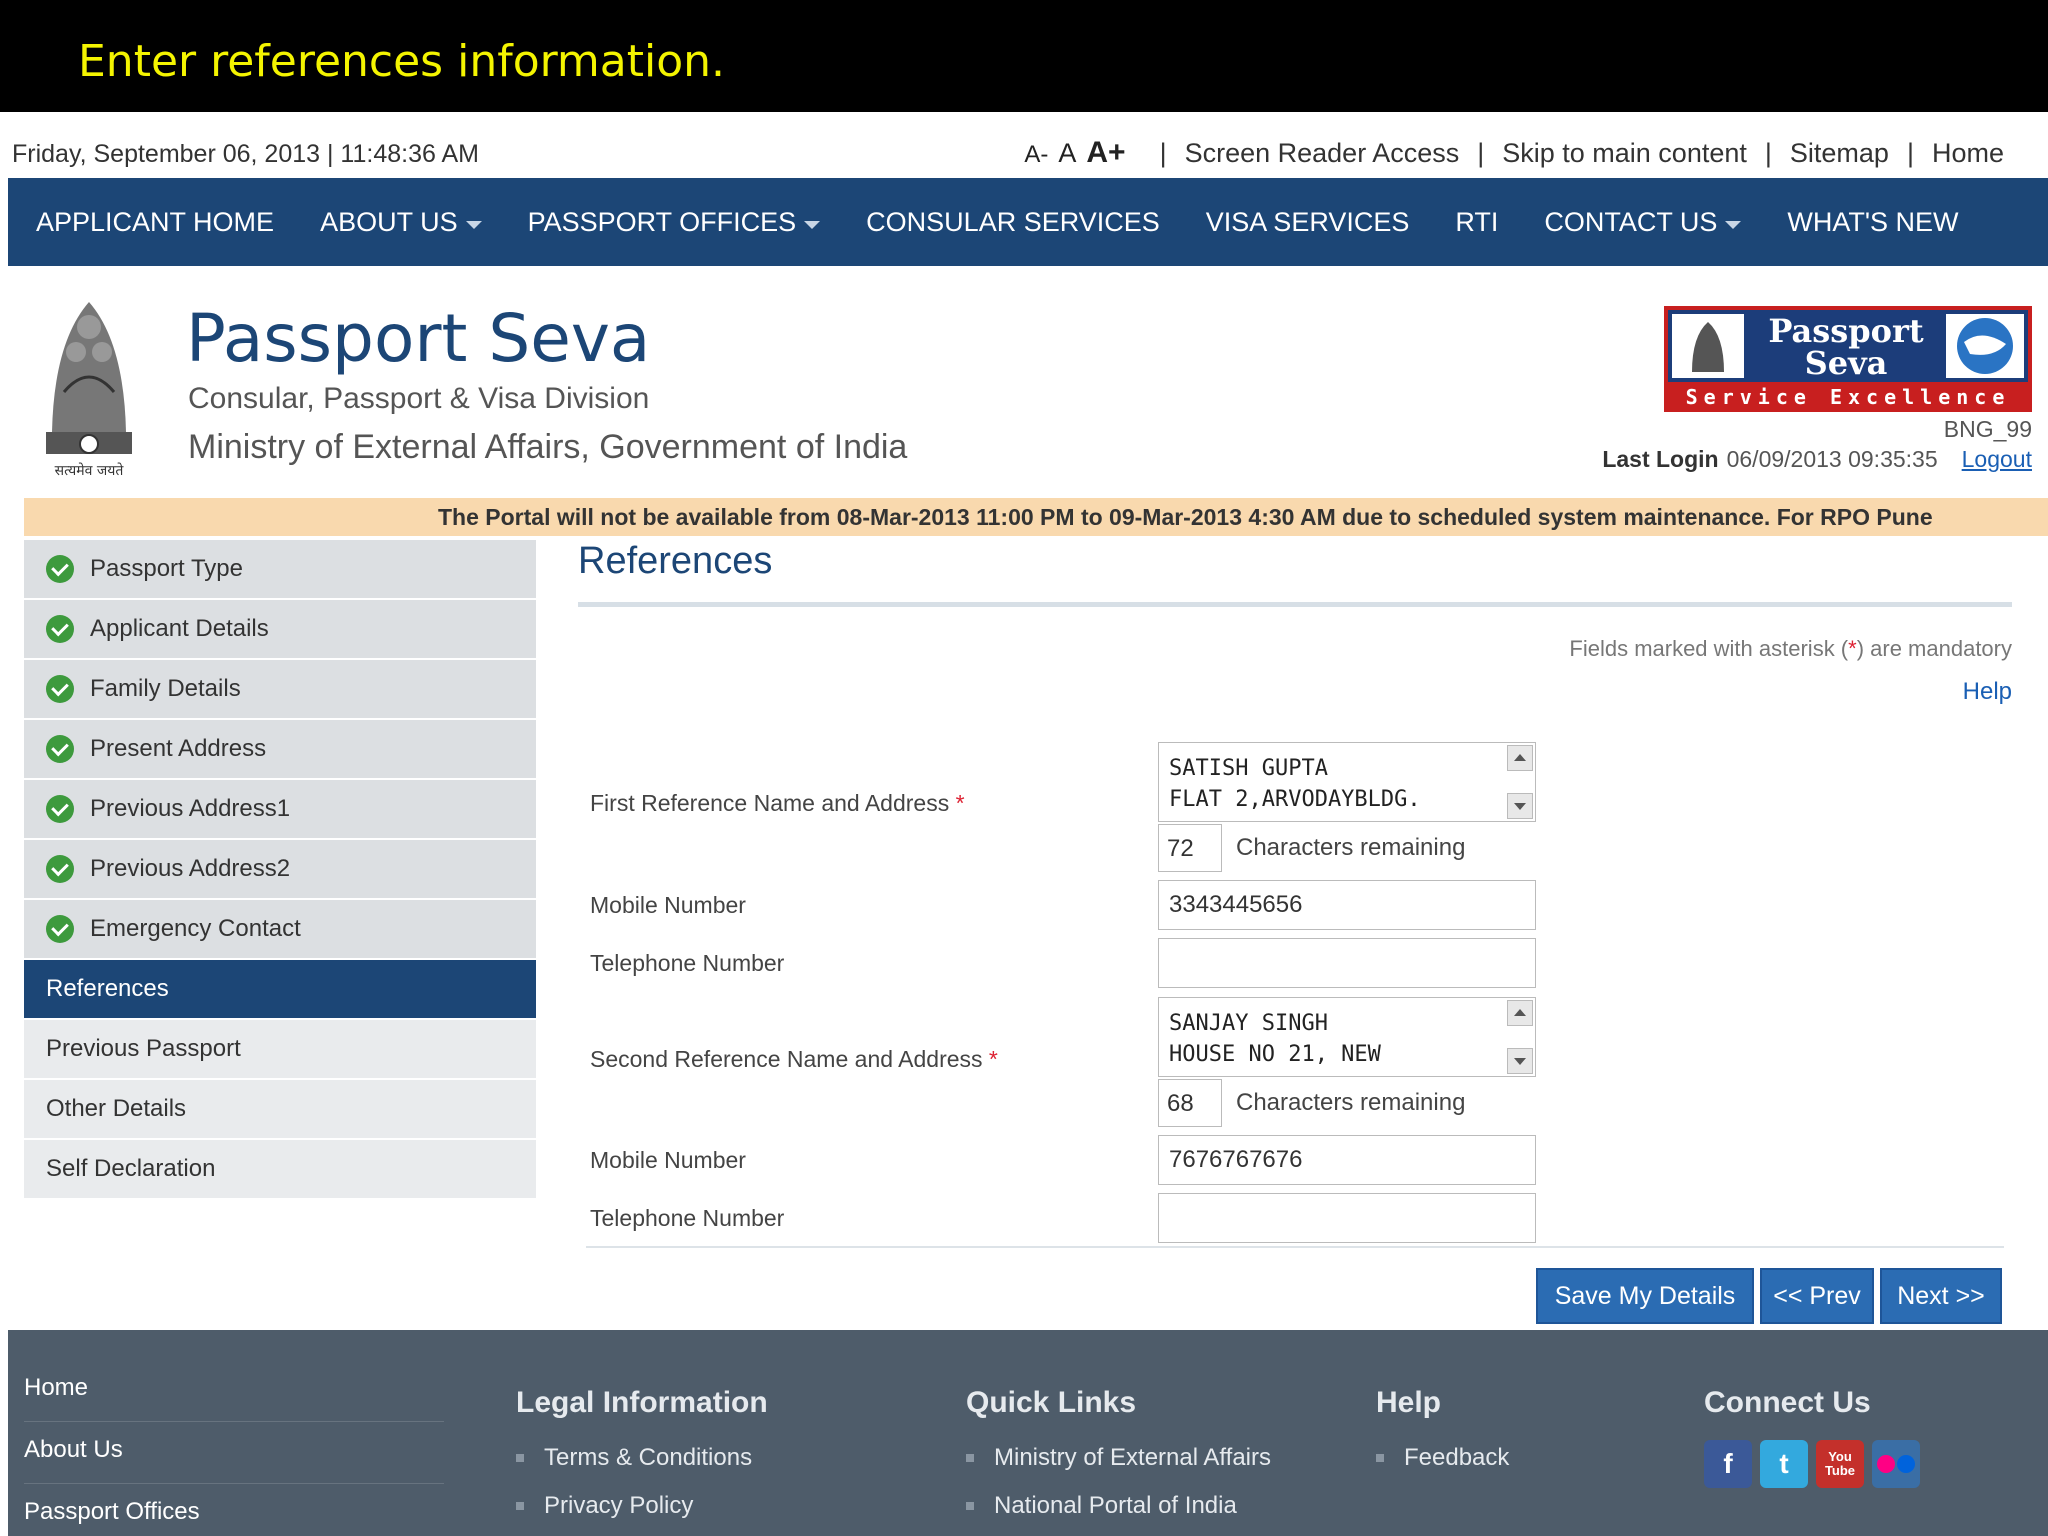 The image size is (2048, 1536). What do you see at coordinates (155, 222) in the screenshot?
I see `nav-applicant-home: APPLICANT HOME` at bounding box center [155, 222].